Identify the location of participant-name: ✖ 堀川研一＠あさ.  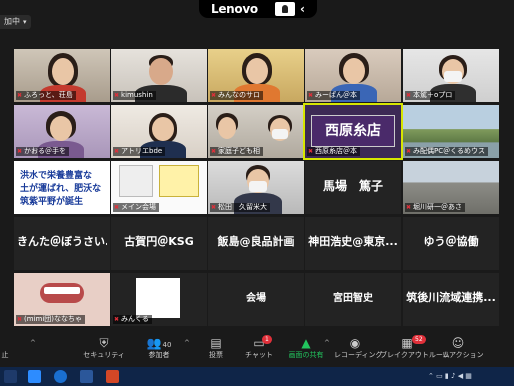
(435, 207).